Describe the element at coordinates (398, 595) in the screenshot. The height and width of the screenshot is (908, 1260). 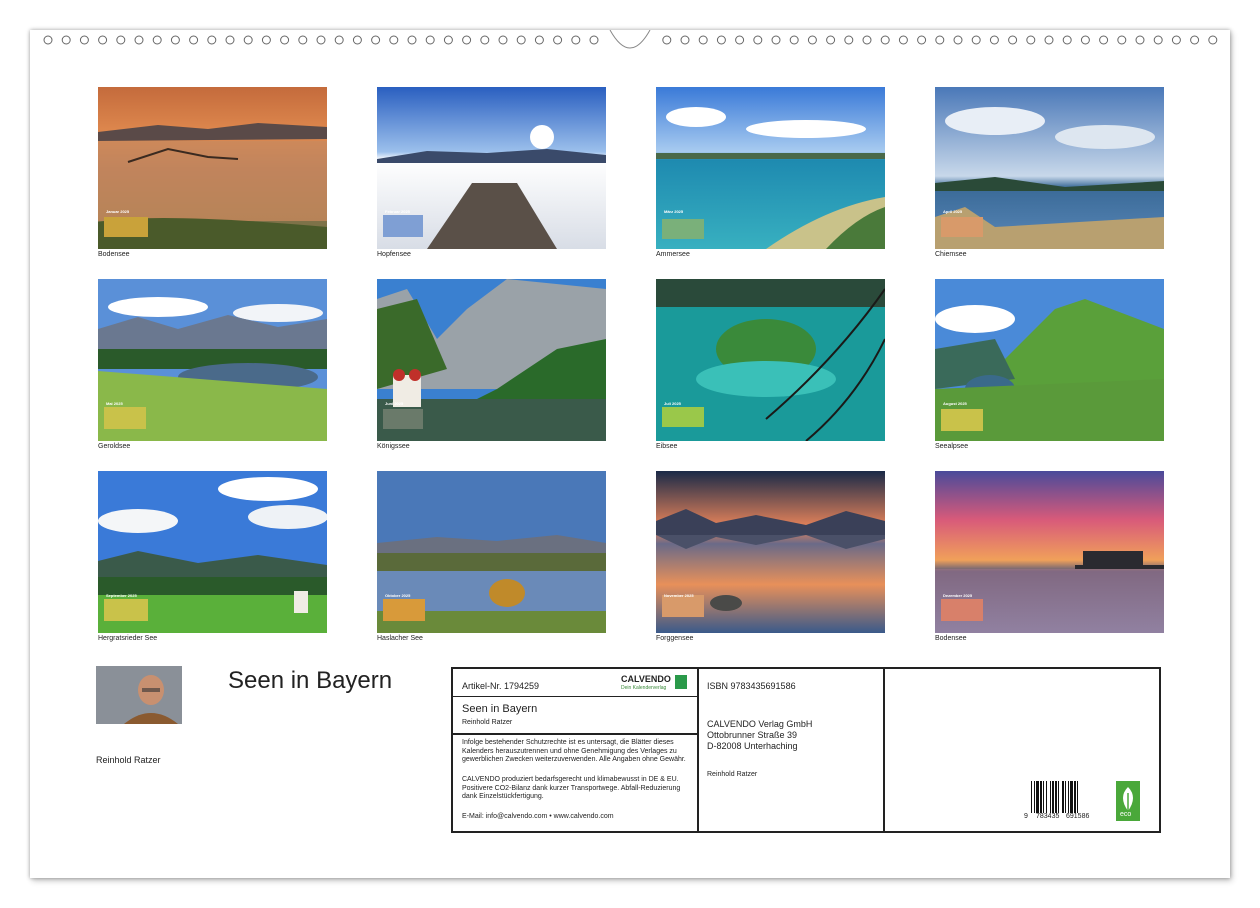
I see `month-label: Oktober 2025` at that location.